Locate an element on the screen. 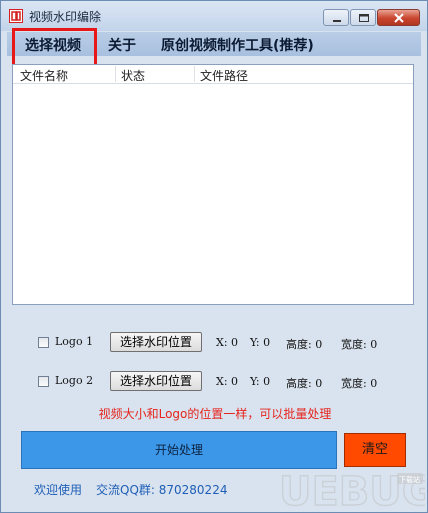 Image resolution: width=428 pixels, height=513 pixels. logo-2-x-value: X: 0 is located at coordinates (227, 381).